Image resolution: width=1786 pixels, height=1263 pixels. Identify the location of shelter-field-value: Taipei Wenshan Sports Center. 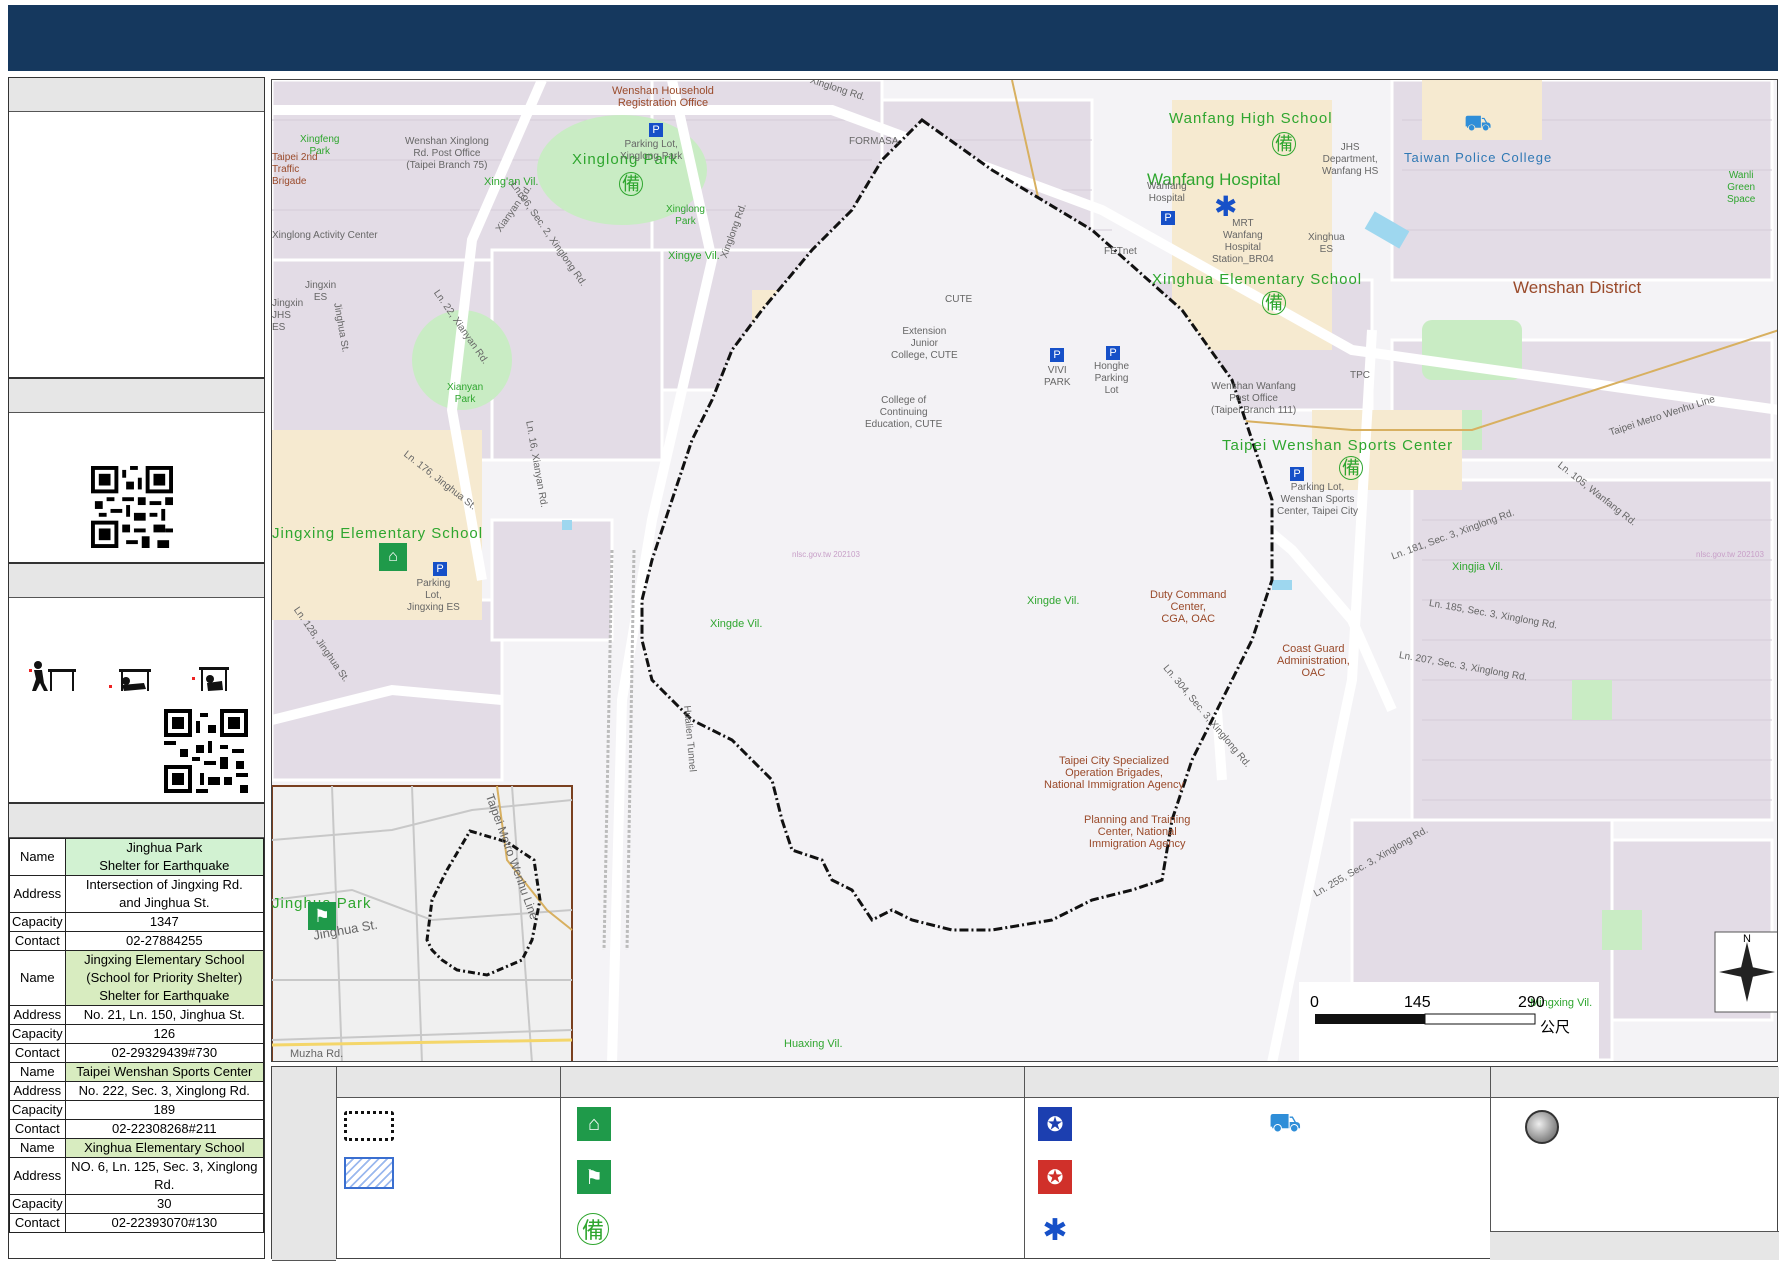
(164, 1072).